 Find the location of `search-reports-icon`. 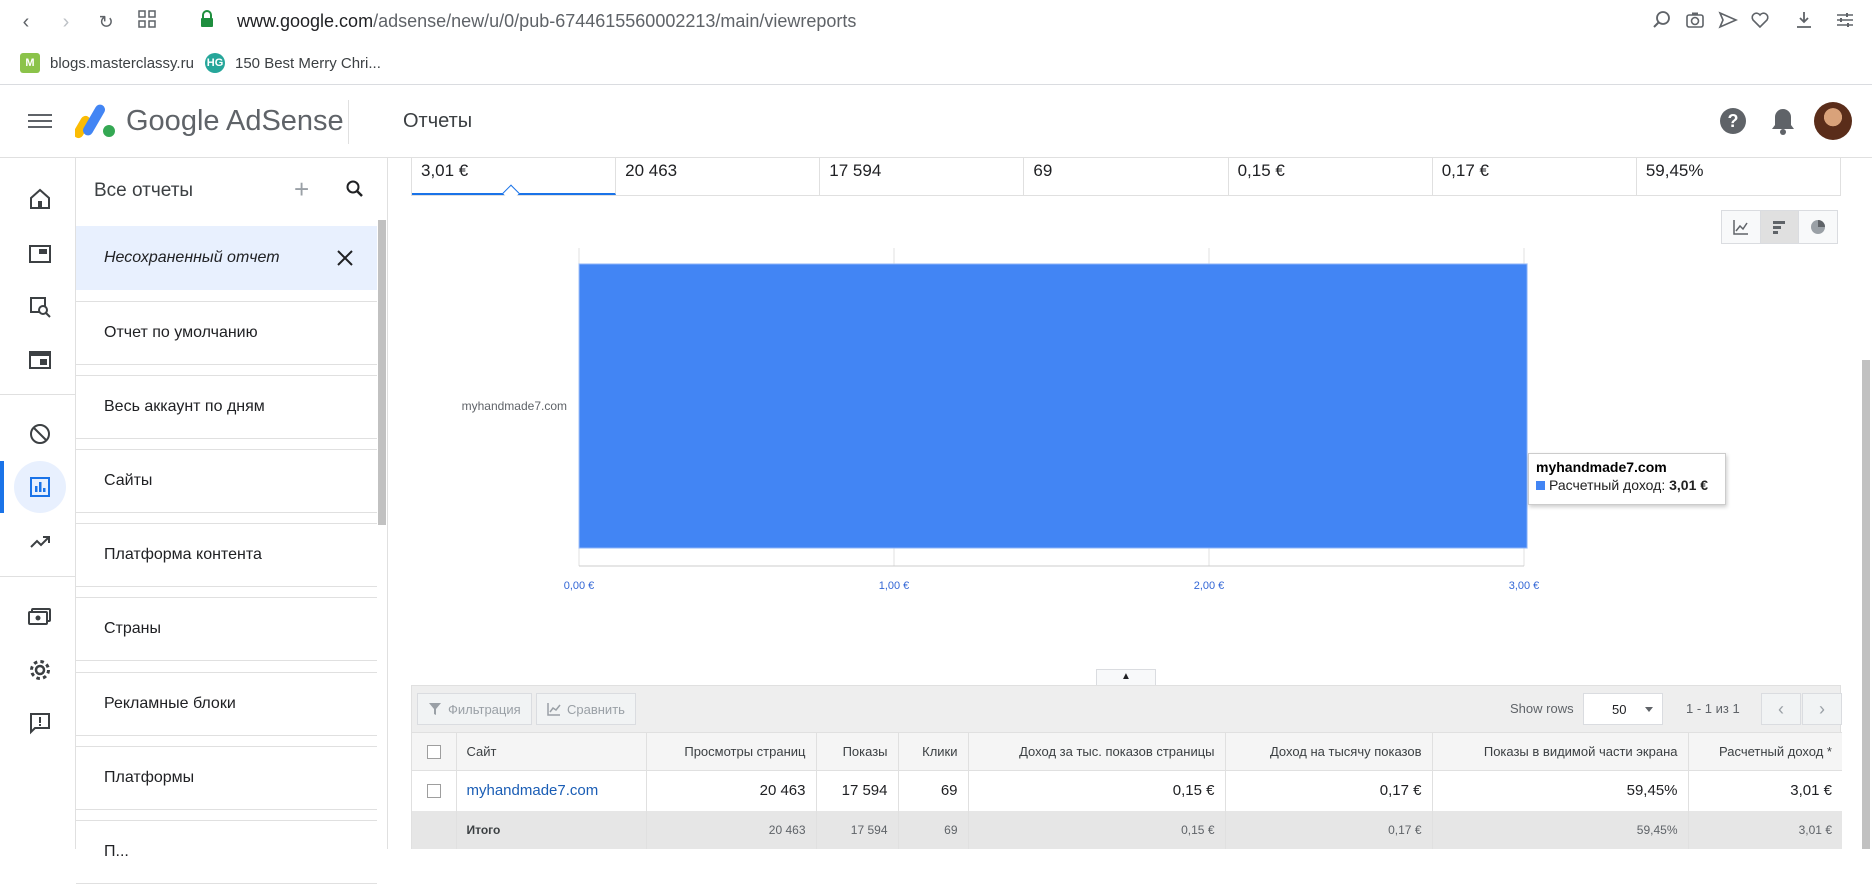

search-reports-icon is located at coordinates (355, 189).